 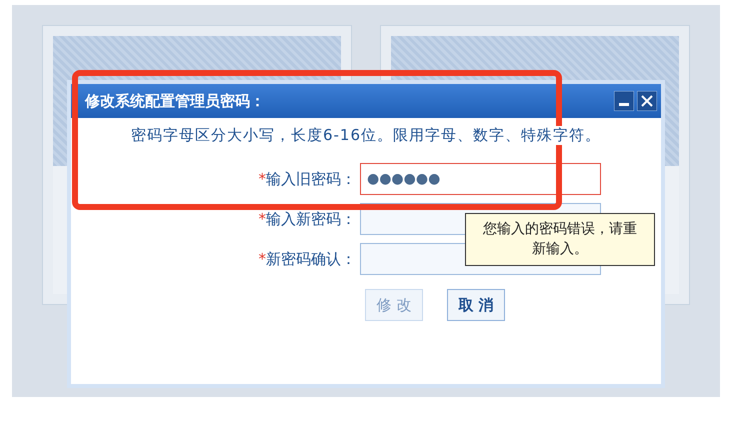 What do you see at coordinates (307, 179) in the screenshot?
I see `field-label: *输入旧密码：` at bounding box center [307, 179].